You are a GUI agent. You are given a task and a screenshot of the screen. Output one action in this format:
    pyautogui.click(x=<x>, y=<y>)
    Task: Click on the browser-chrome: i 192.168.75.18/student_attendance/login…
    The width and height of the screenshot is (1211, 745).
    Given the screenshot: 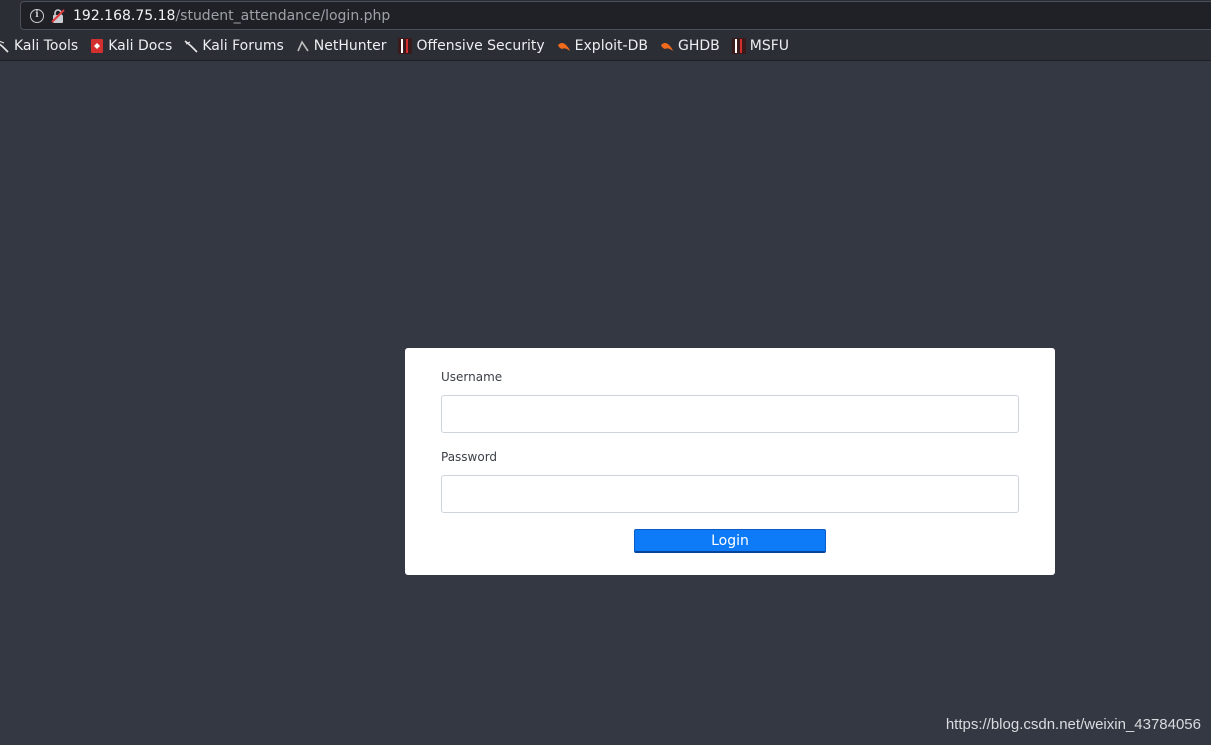 What is the action you would take?
    pyautogui.click(x=605, y=30)
    